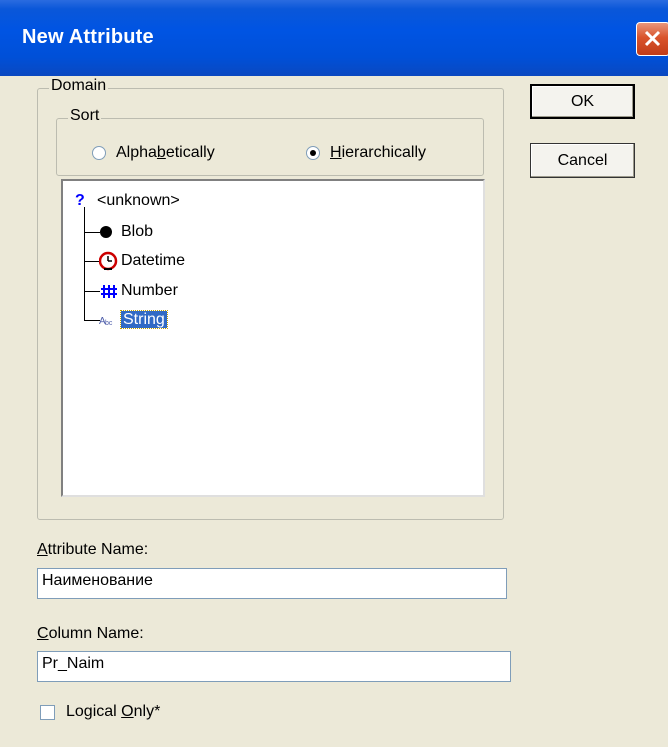 Image resolution: width=668 pixels, height=747 pixels. What do you see at coordinates (79, 86) in the screenshot?
I see `domain-group-label: Domain` at bounding box center [79, 86].